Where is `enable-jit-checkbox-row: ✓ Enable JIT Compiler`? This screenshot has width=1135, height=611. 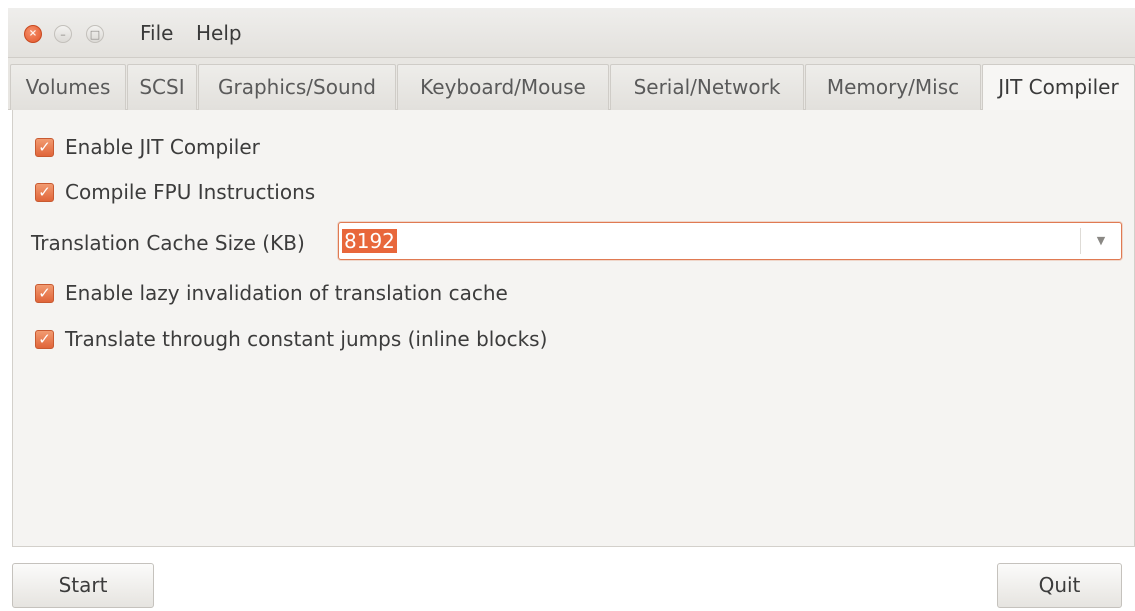 enable-jit-checkbox-row: ✓ Enable JIT Compiler is located at coordinates (147, 147).